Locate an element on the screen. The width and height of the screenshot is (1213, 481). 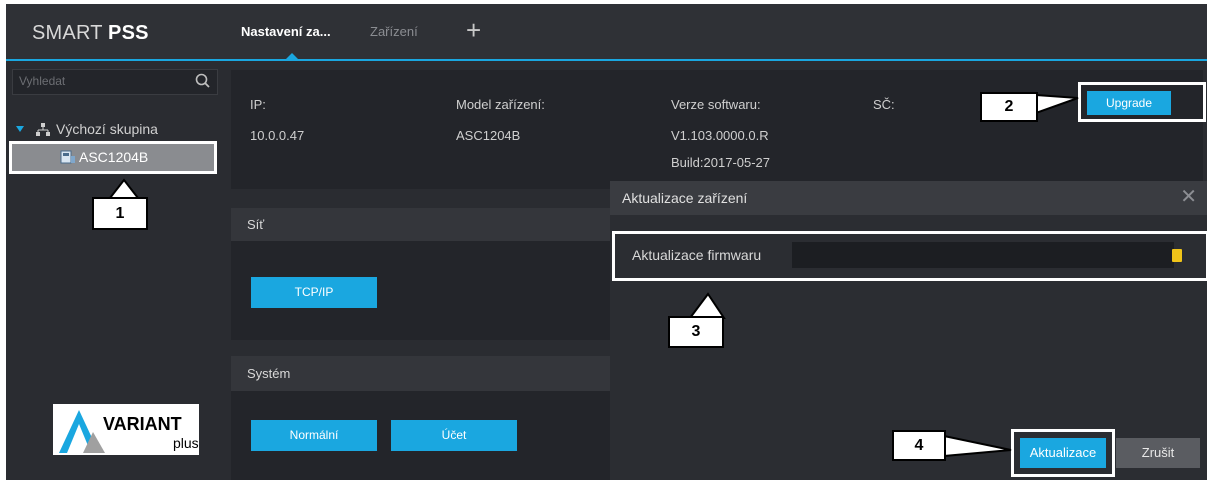
svg-text: plus is located at coordinates (186, 443).